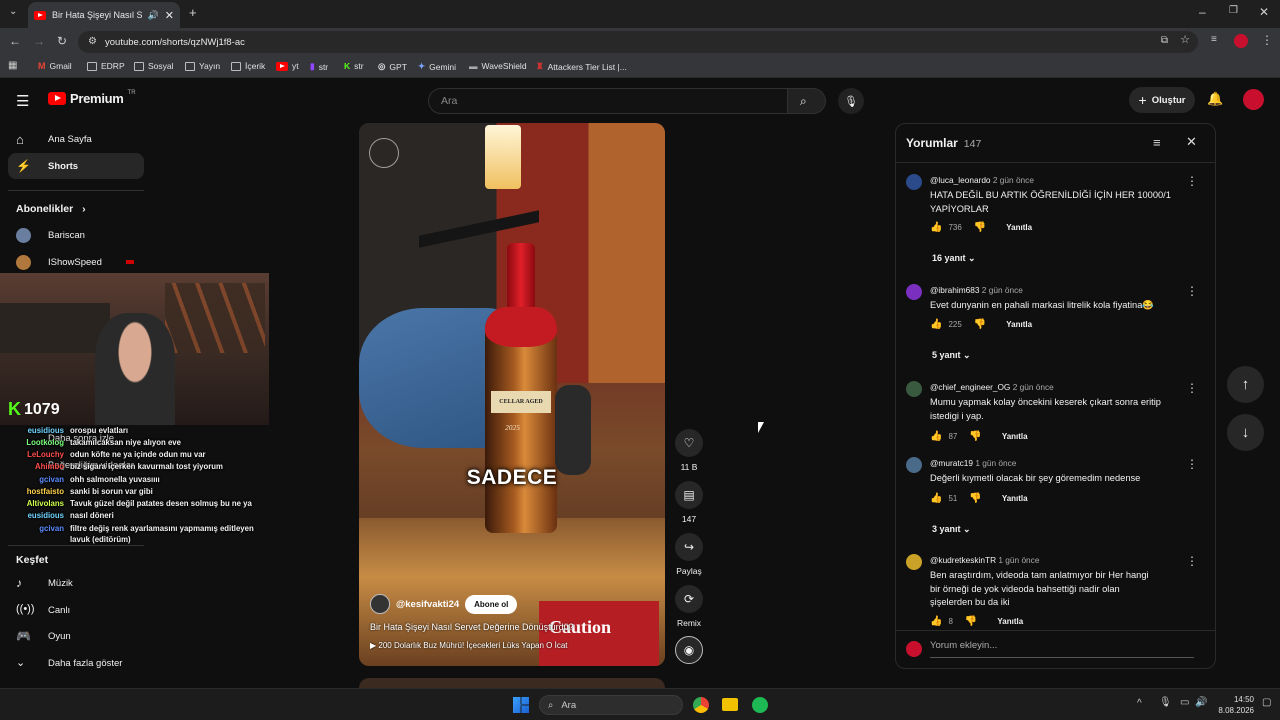 The image size is (1280, 720). Describe the element at coordinates (106, 66) in the screenshot. I see `bookmark-edrp: EDRP` at that location.